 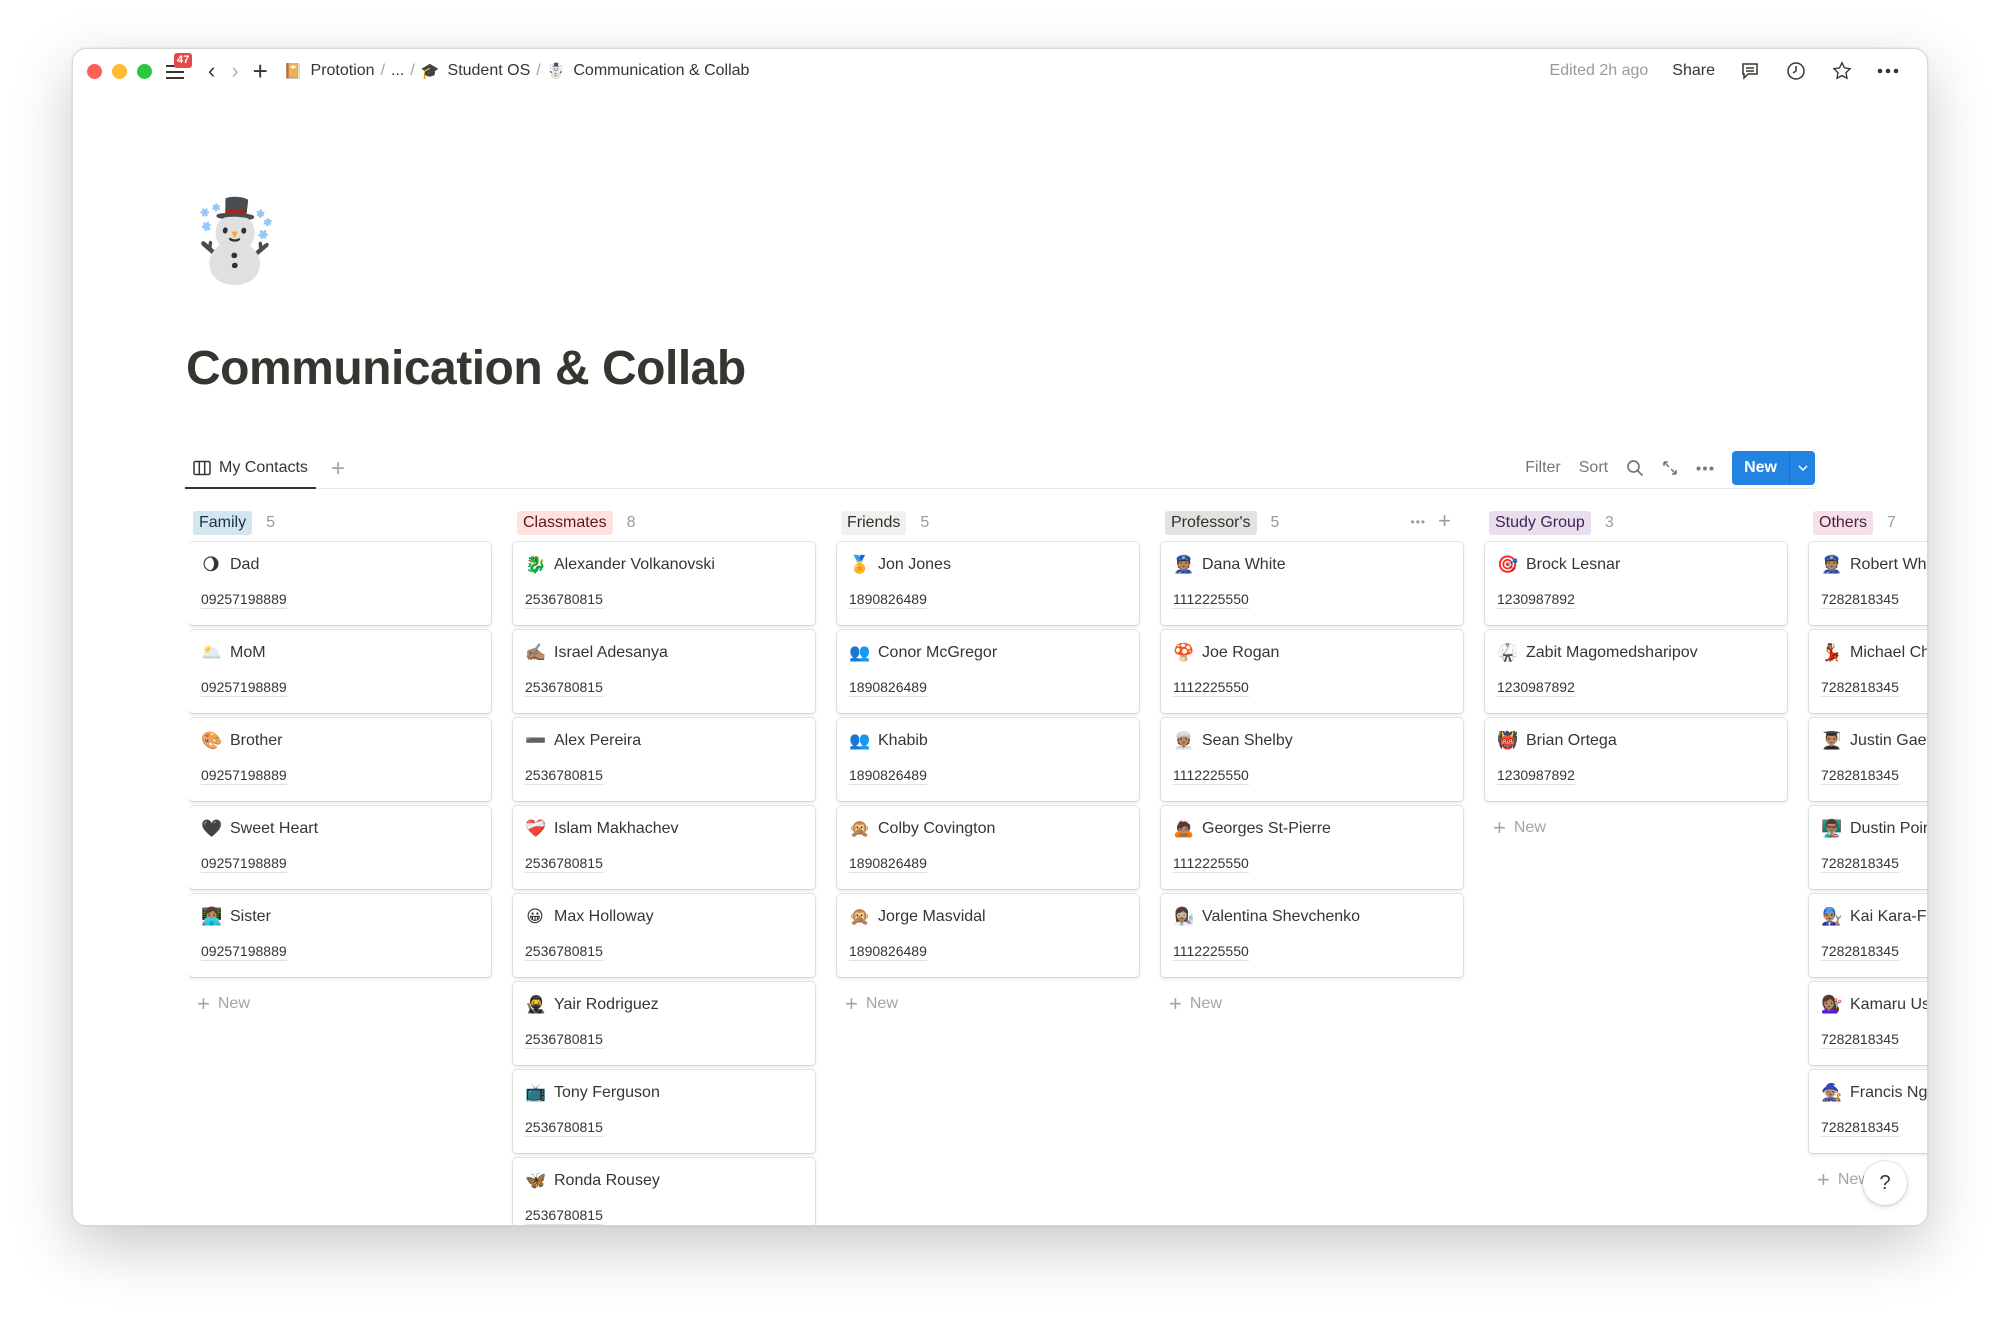 What do you see at coordinates (988, 671) in the screenshot?
I see `contact-card: 👥 Conor McGregor 1890826489` at bounding box center [988, 671].